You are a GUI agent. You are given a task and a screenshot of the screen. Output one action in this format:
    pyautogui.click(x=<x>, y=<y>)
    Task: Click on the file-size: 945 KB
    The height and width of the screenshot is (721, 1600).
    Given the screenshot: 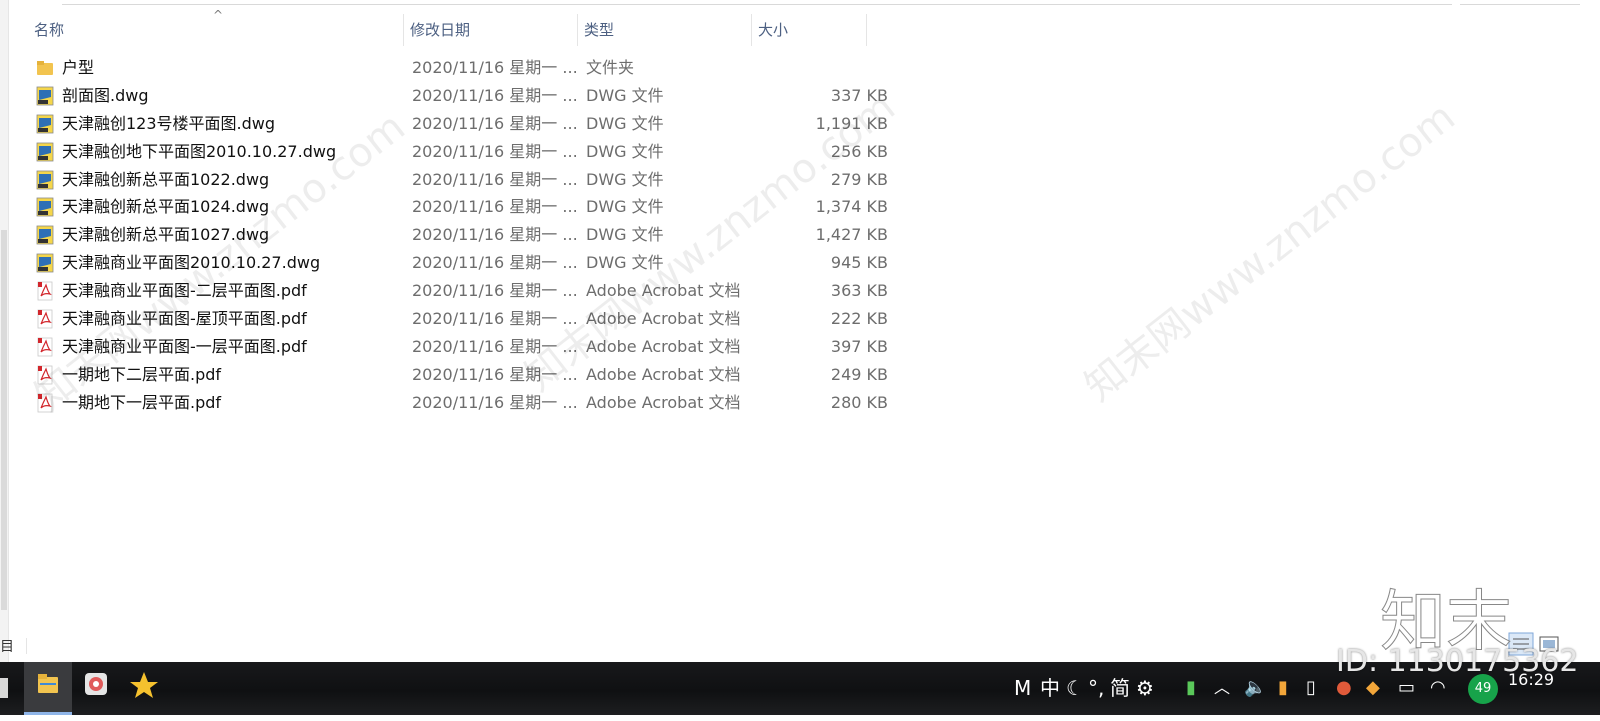 What is the action you would take?
    pyautogui.click(x=859, y=263)
    